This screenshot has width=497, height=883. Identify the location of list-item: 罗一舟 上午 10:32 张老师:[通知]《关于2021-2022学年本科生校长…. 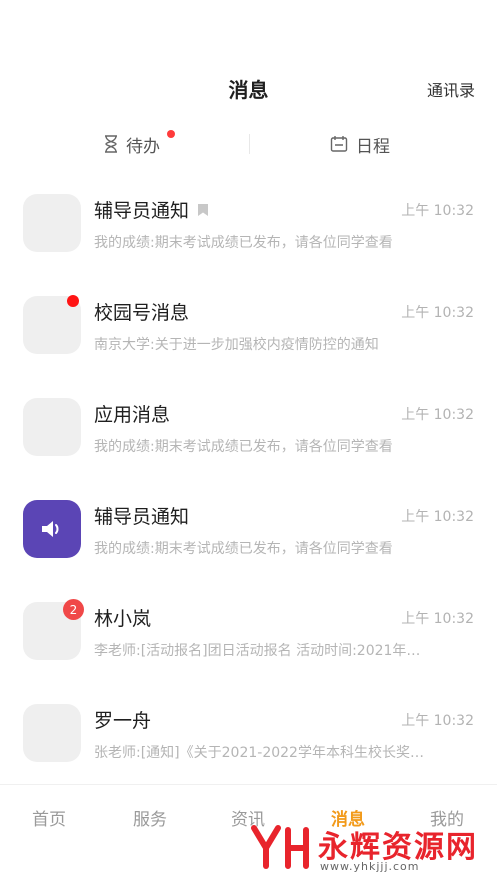
(248, 737).